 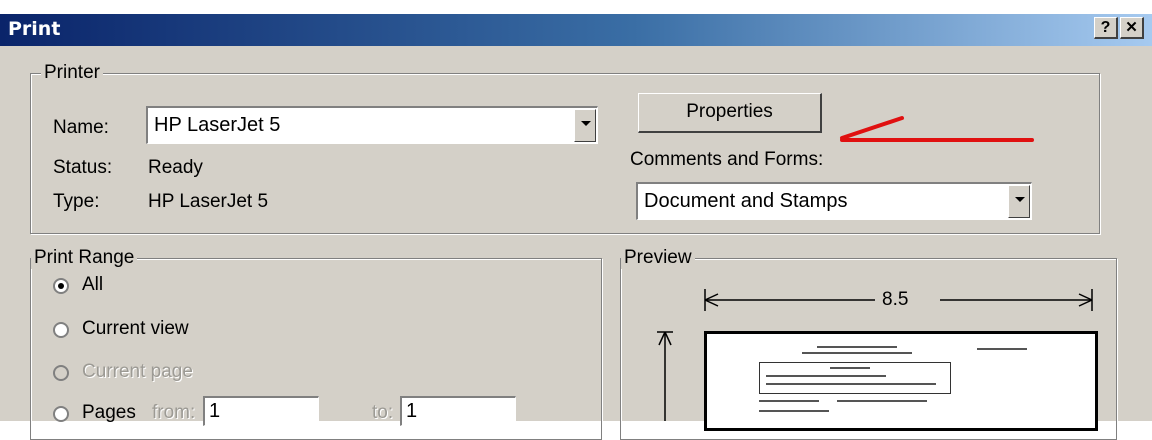 I want to click on pages-from-input: 1, so click(x=261, y=411).